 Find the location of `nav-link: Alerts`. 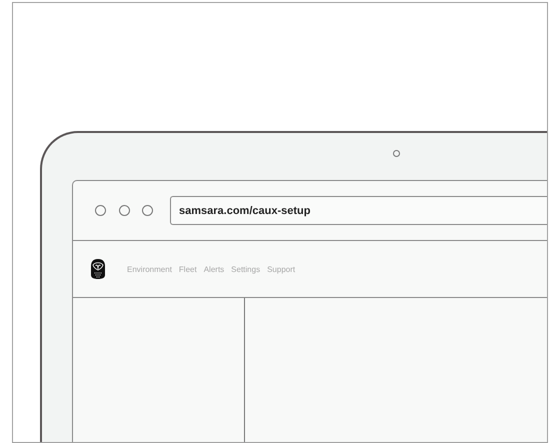

nav-link: Alerts is located at coordinates (214, 269).